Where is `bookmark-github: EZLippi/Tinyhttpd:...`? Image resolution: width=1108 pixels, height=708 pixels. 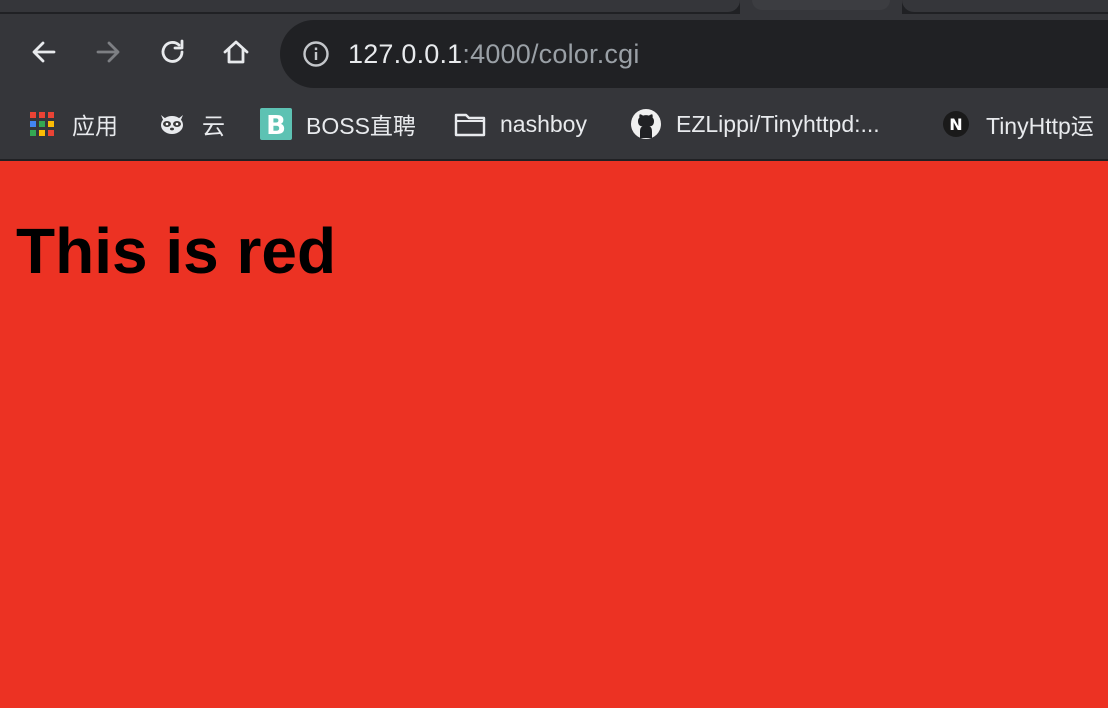
bookmark-github: EZLippi/Tinyhttpd:... is located at coordinates (755, 124).